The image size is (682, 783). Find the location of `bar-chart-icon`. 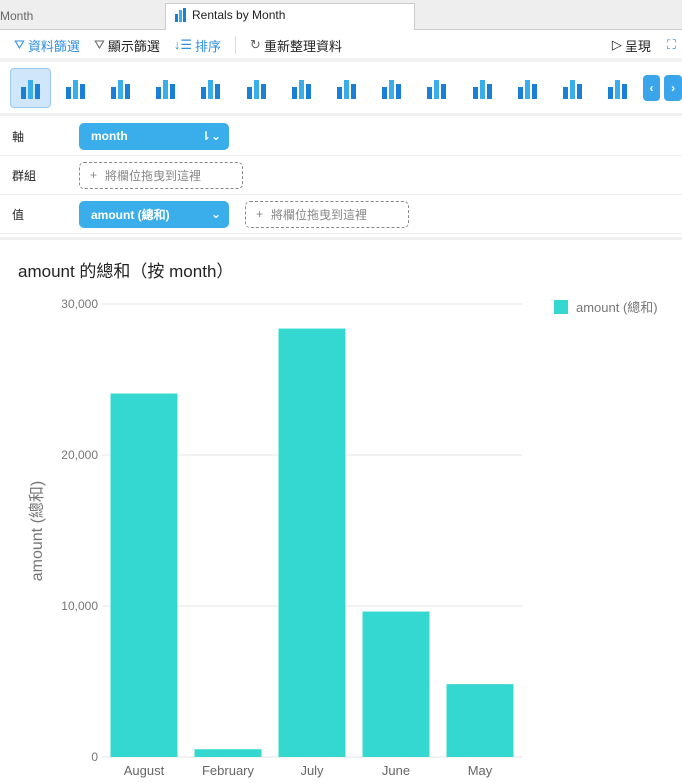

bar-chart-icon is located at coordinates (180, 15).